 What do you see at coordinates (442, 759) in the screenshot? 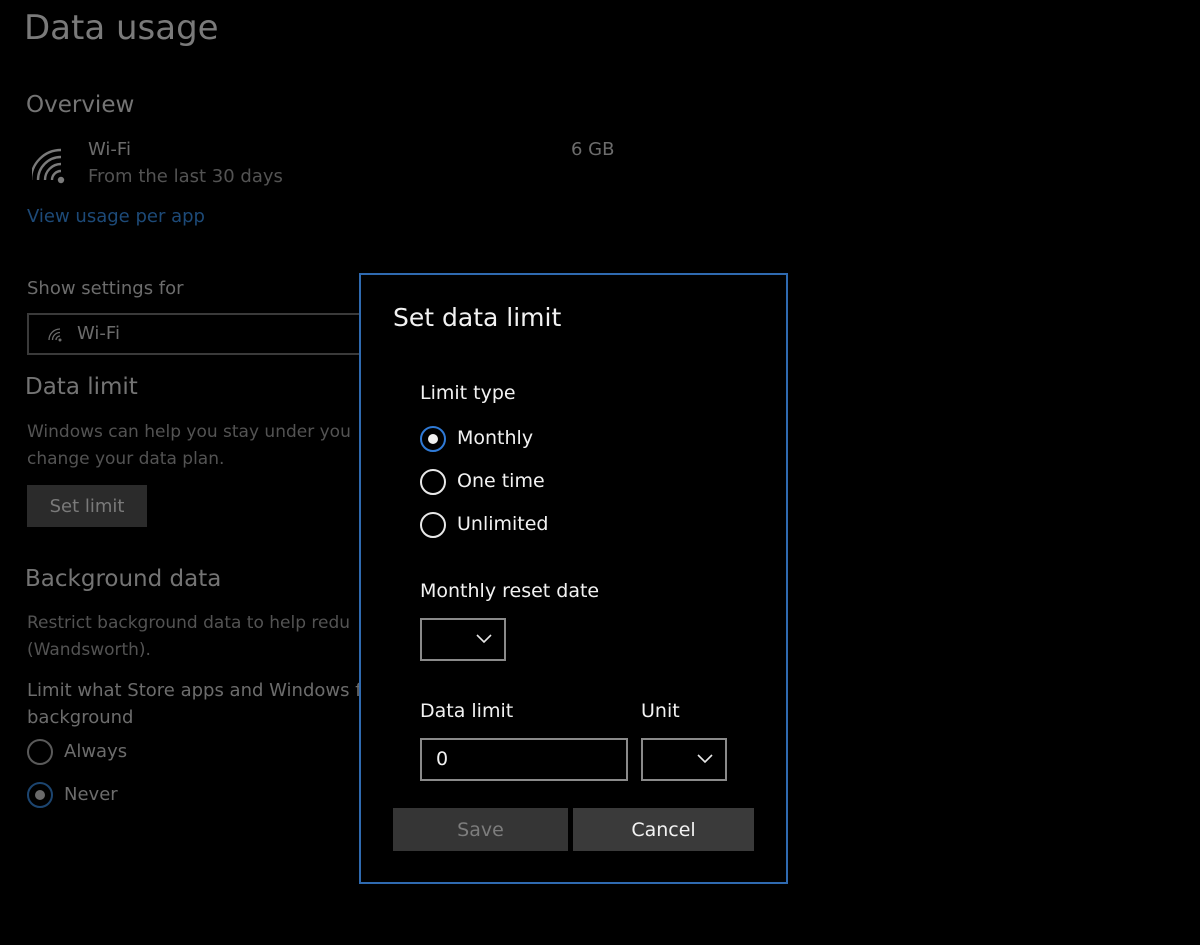
I see `data-limit-value: 0` at bounding box center [442, 759].